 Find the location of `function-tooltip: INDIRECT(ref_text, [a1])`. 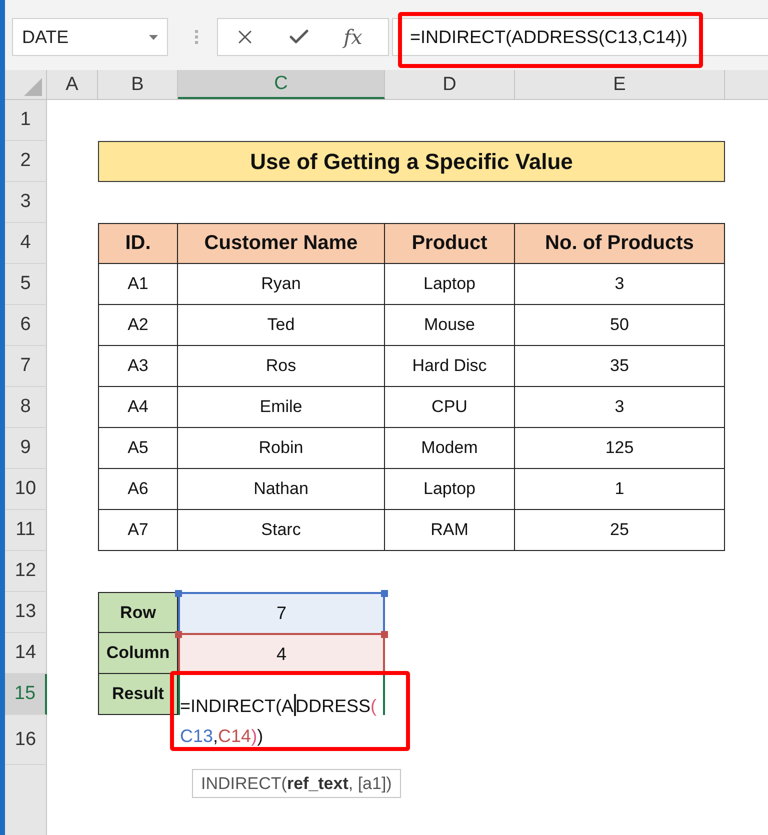

function-tooltip: INDIRECT(ref_text, [a1]) is located at coordinates (296, 783).